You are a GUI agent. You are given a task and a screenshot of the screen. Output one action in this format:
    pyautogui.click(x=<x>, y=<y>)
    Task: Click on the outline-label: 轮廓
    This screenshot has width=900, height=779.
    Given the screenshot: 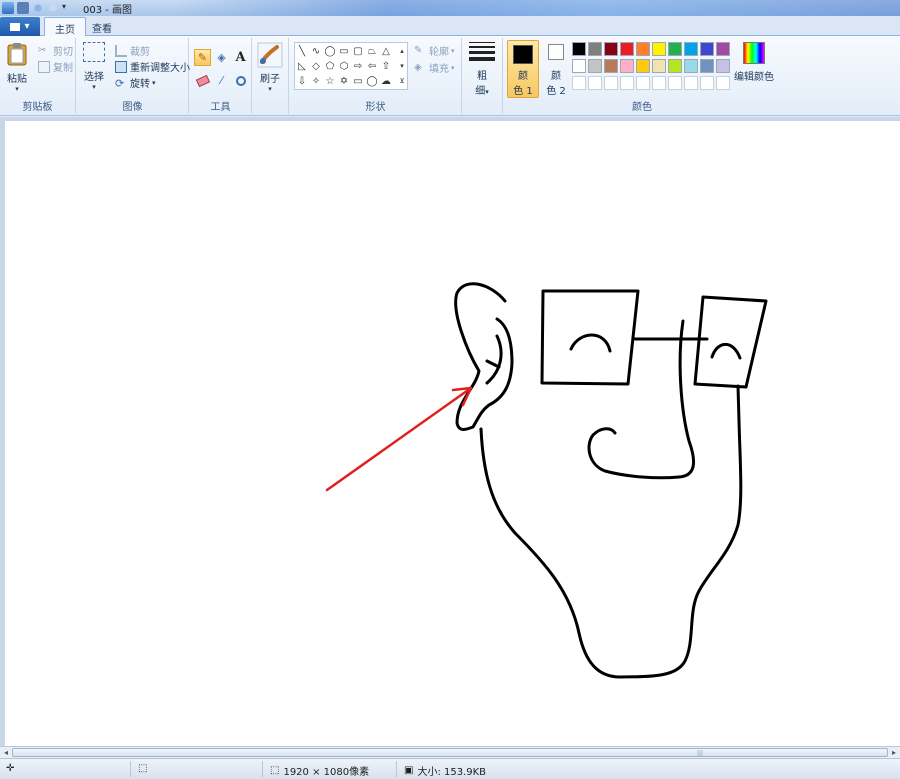 What is the action you would take?
    pyautogui.click(x=439, y=52)
    